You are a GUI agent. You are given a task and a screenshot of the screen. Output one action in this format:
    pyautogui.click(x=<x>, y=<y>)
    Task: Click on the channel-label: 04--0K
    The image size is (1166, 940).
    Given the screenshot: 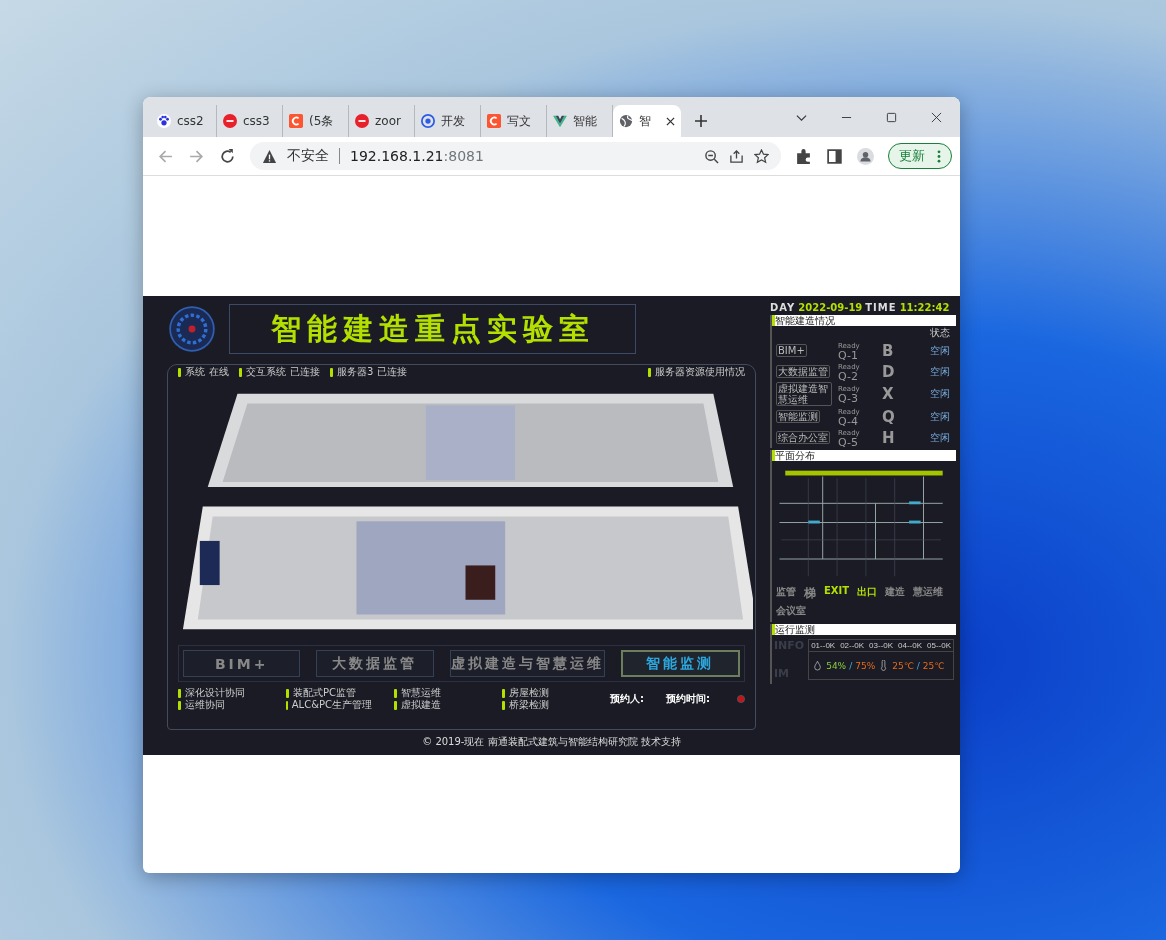 What is the action you would take?
    pyautogui.click(x=910, y=645)
    